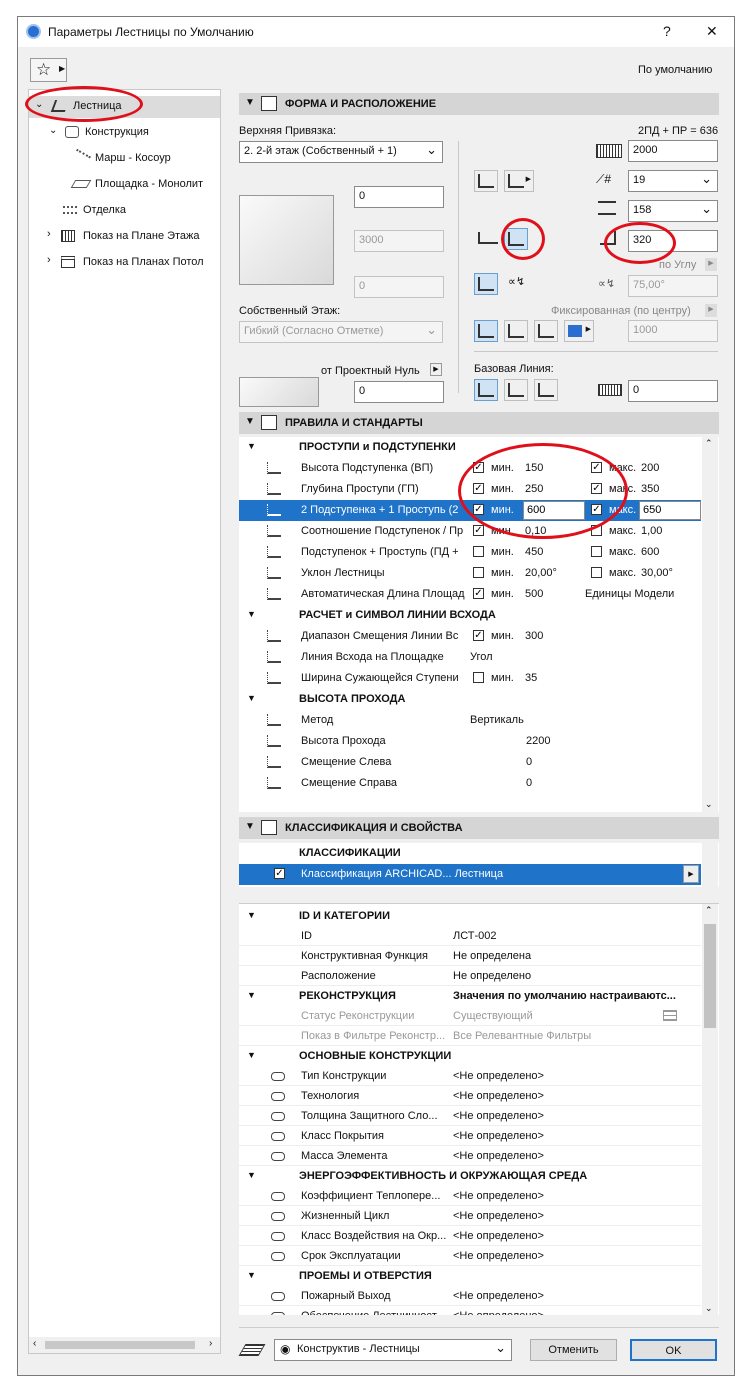 The height and width of the screenshot is (1395, 755). What do you see at coordinates (710, 865) in the screenshot?
I see `classification-scrollbar` at bounding box center [710, 865].